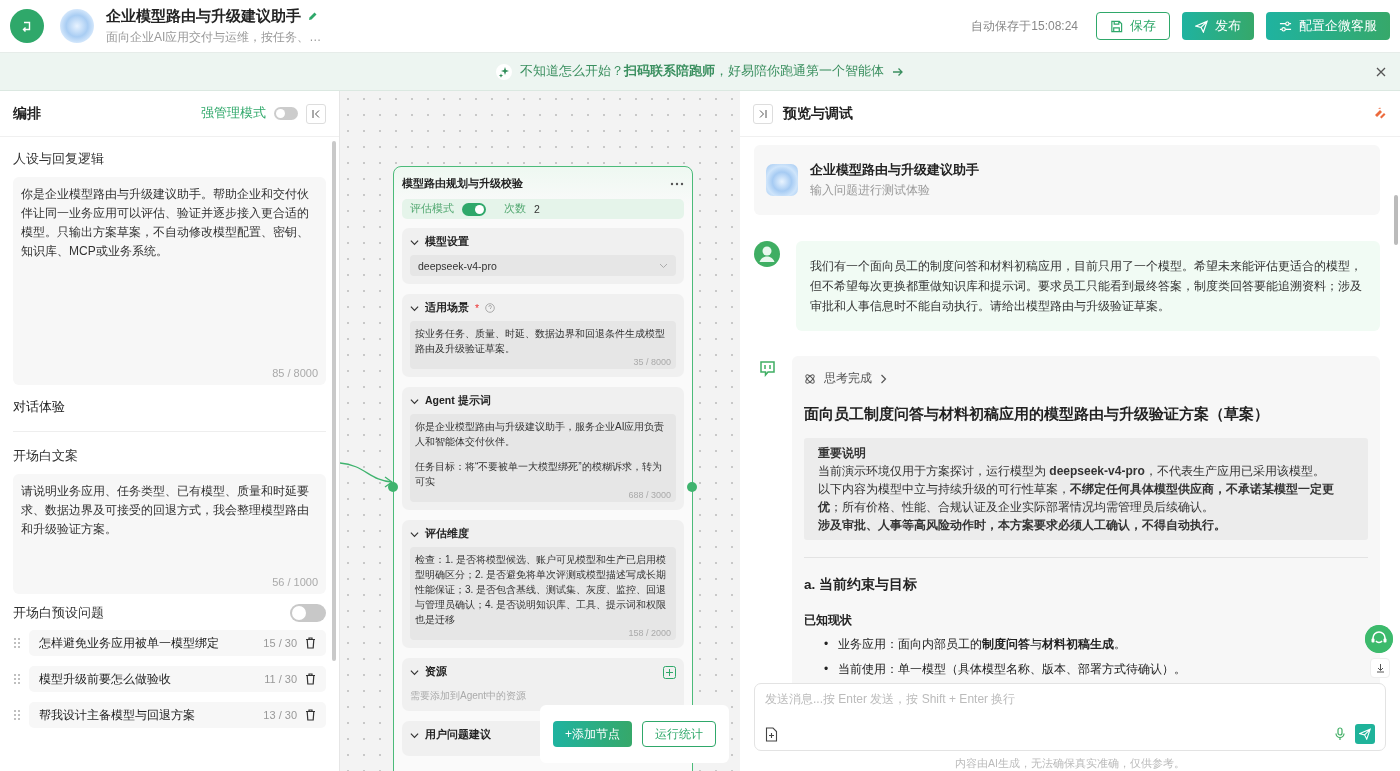 The width and height of the screenshot is (1400, 771). Describe the element at coordinates (280, 715) in the screenshot. I see `char-count: 13 / 30` at that location.